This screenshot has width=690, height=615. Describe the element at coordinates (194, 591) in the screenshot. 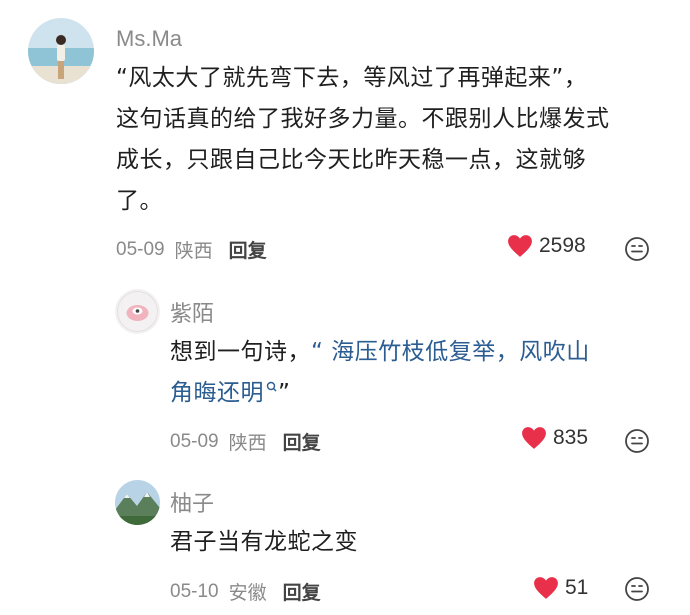

I see `comment-date: 05-10` at that location.